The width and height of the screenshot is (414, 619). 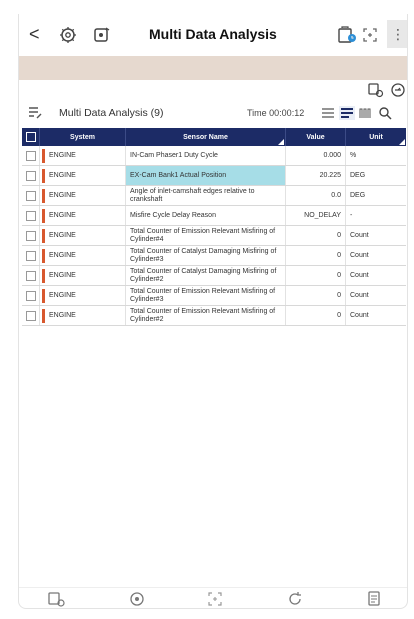 What do you see at coordinates (213, 35) in the screenshot?
I see `top-header: < Multi Data Analysis ⋮` at bounding box center [213, 35].